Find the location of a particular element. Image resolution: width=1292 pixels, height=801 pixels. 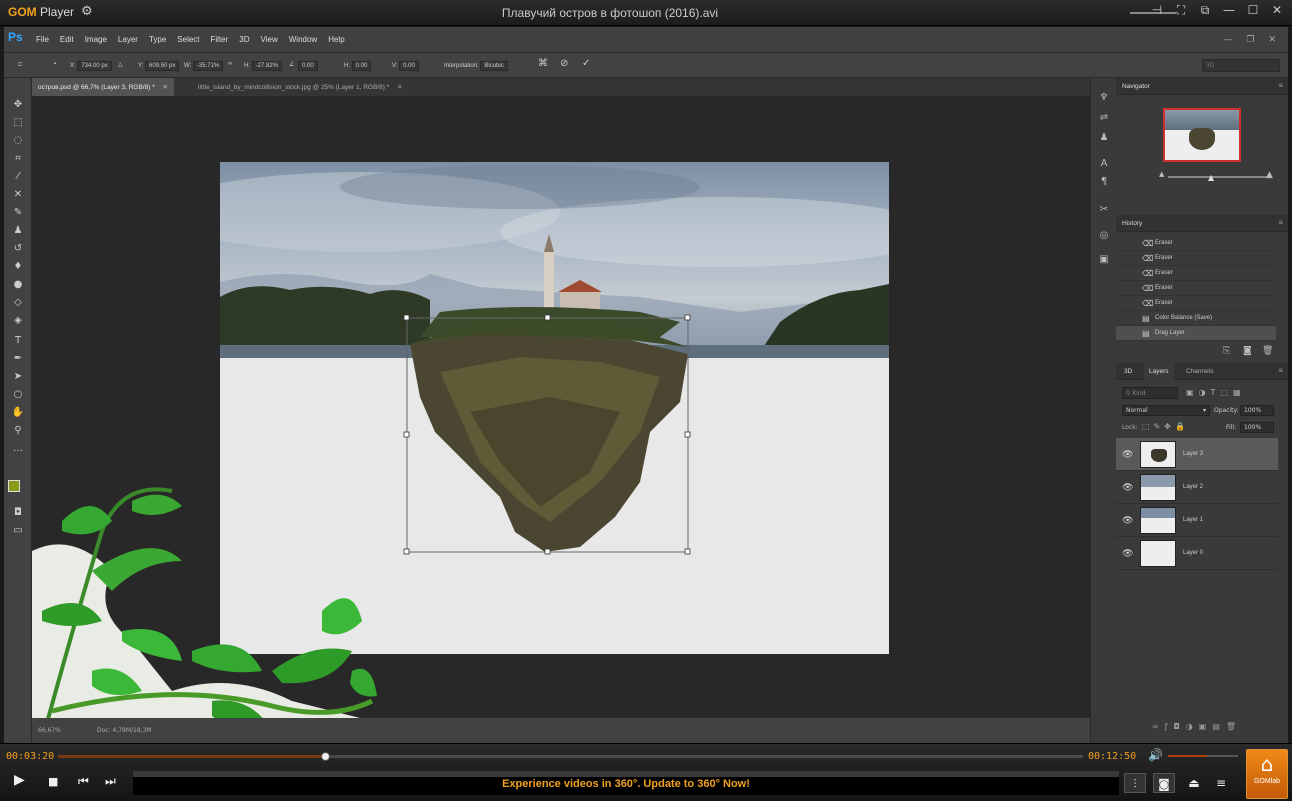

previous-button: ⏮ is located at coordinates (83, 781).